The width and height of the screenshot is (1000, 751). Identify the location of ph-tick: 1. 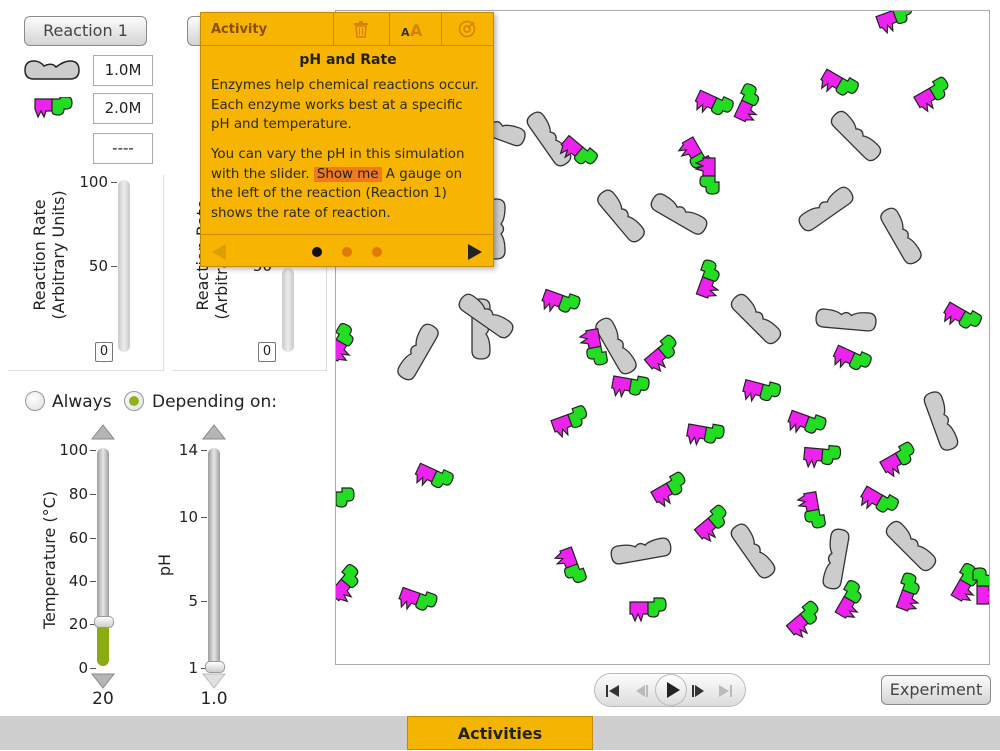
(193, 668).